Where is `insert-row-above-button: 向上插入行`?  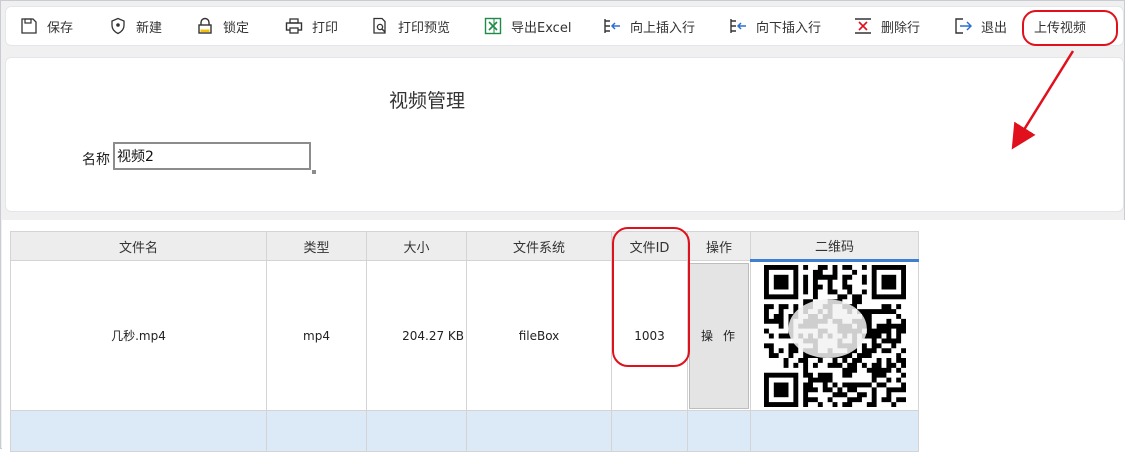
insert-row-above-button: 向上插入行 is located at coordinates (649, 26).